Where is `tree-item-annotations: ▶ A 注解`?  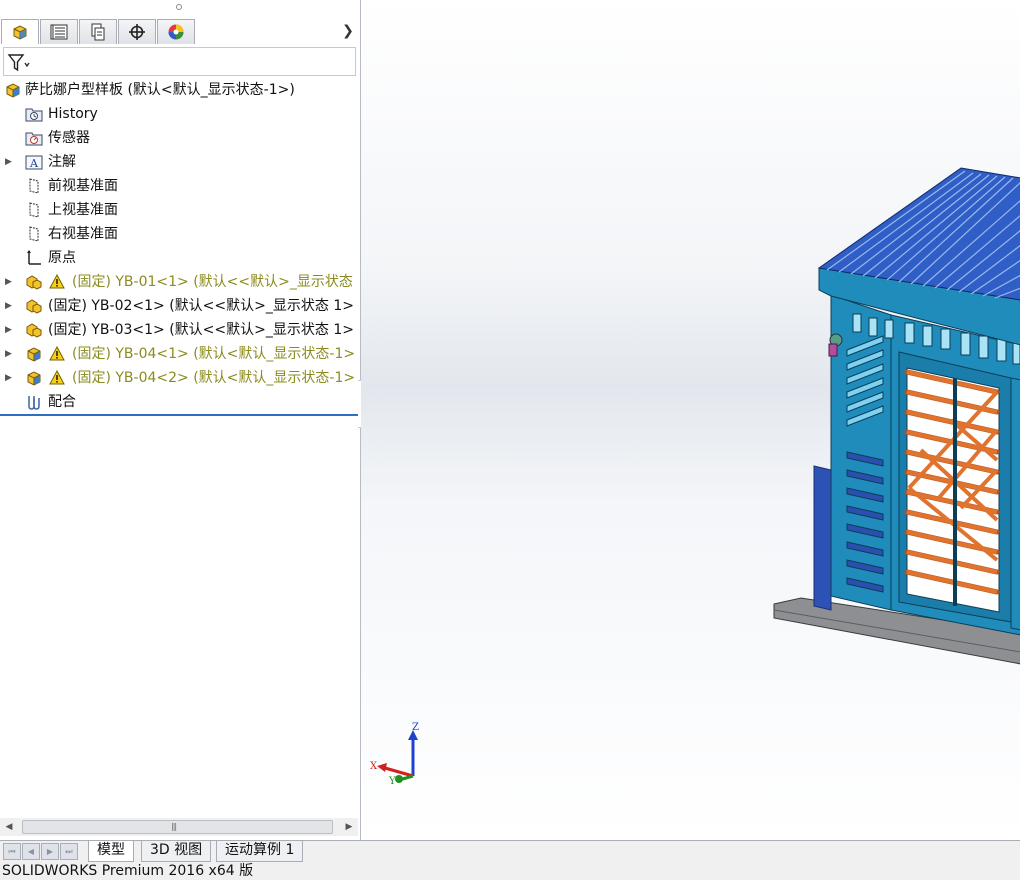 tree-item-annotations: ▶ A 注解 is located at coordinates (181, 162).